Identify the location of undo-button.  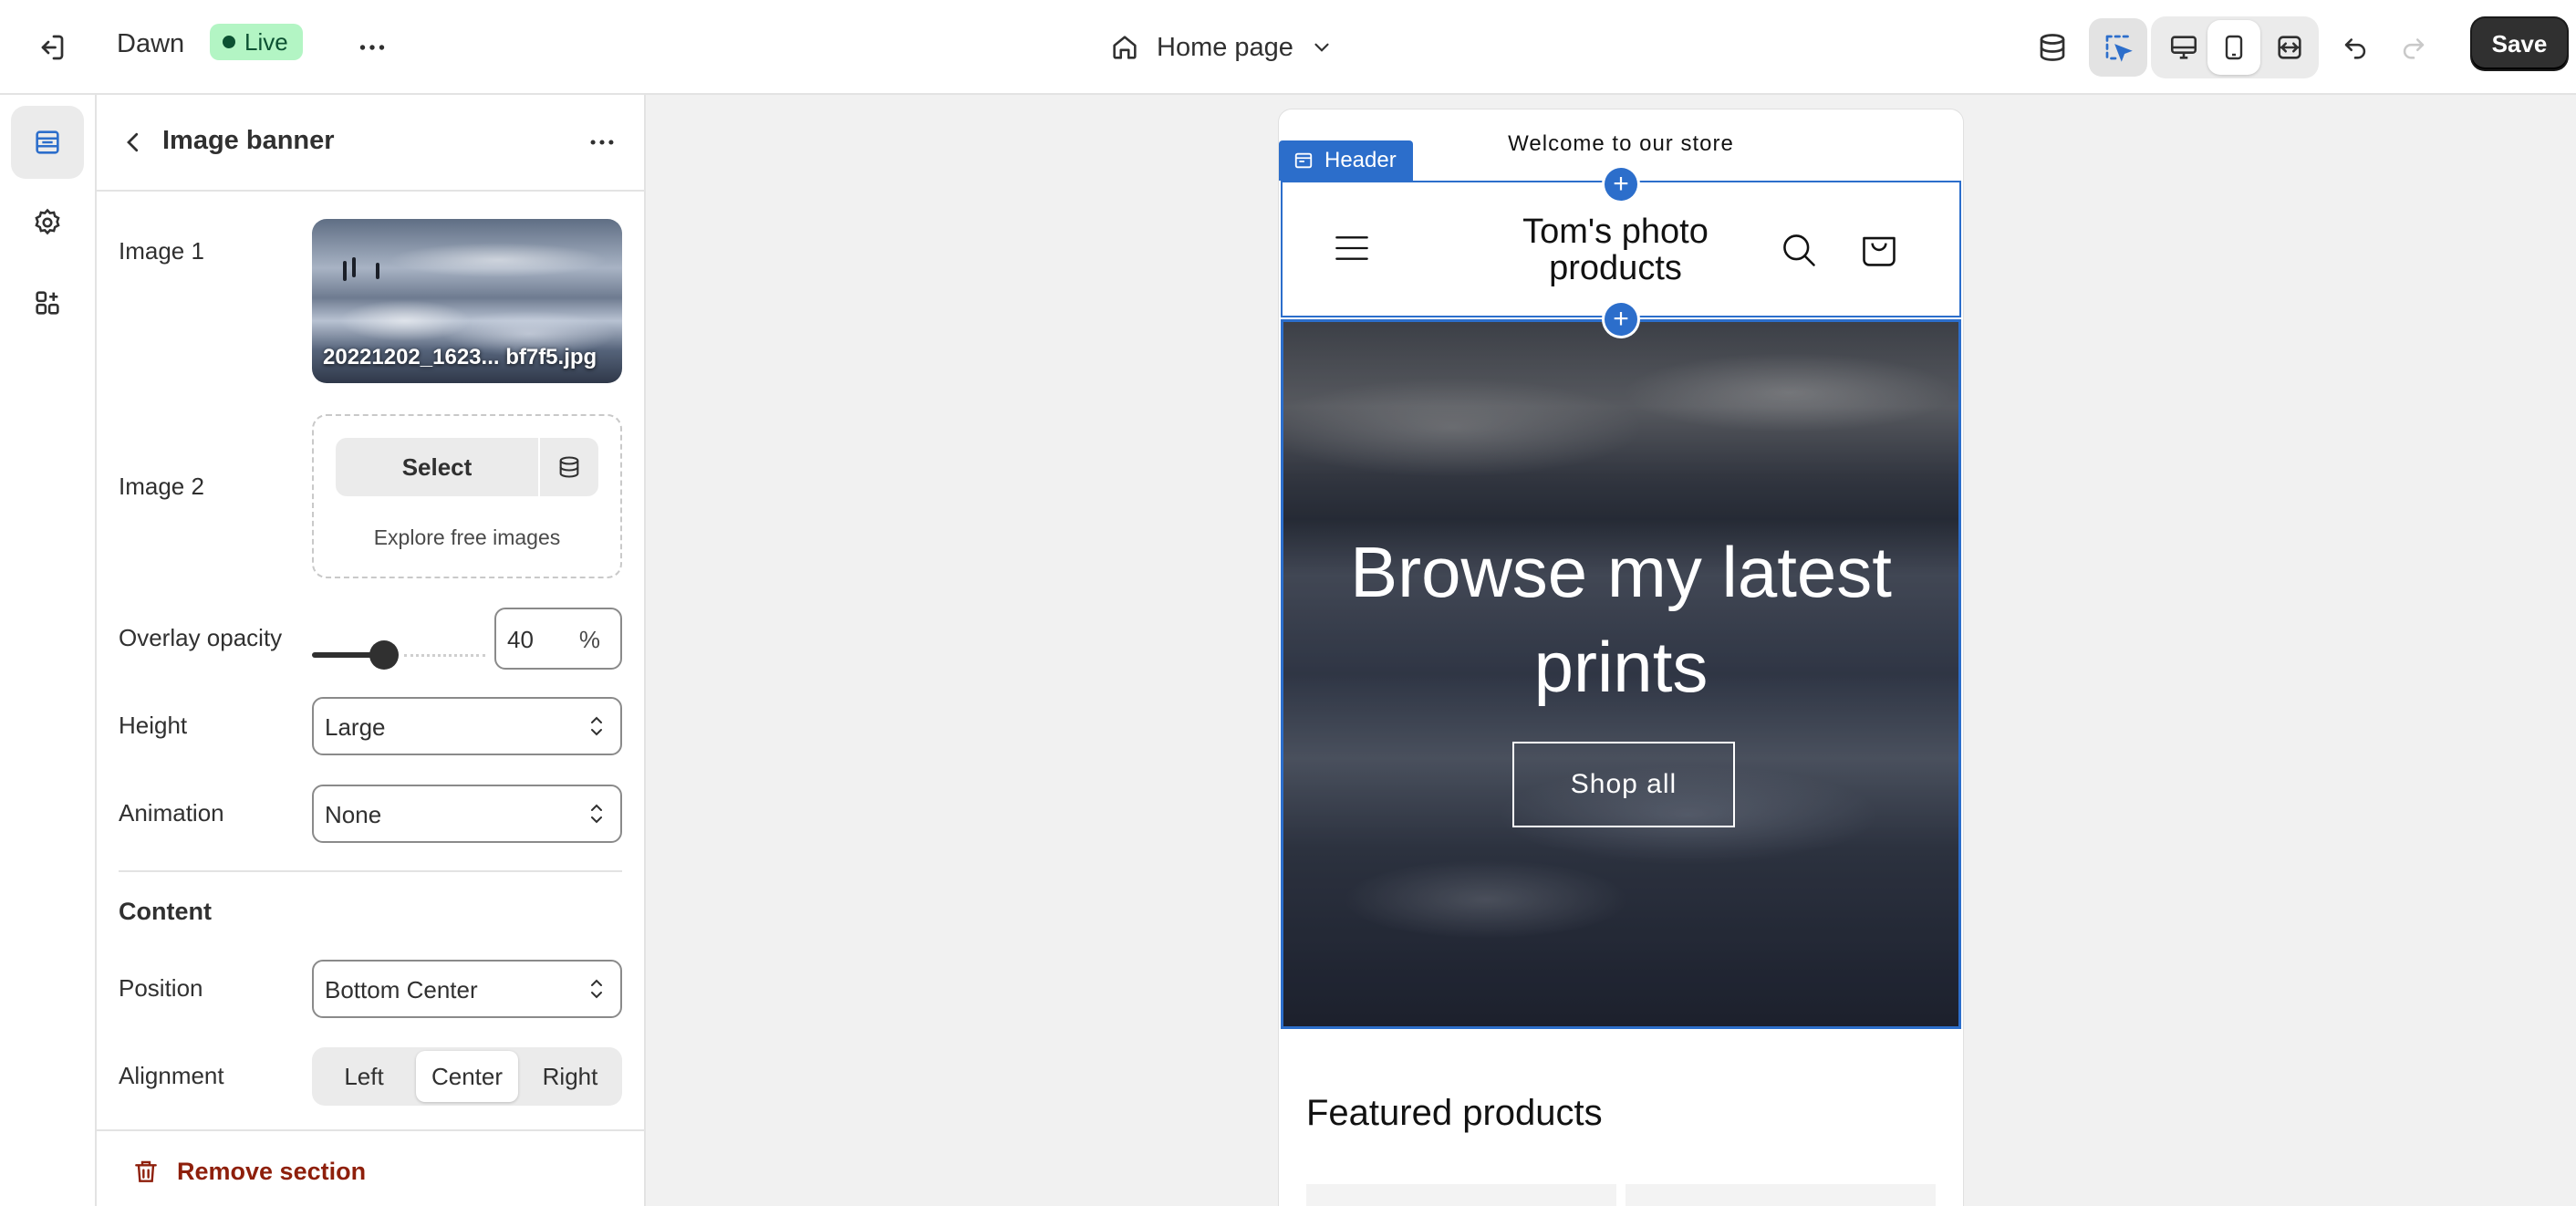
(2355, 47).